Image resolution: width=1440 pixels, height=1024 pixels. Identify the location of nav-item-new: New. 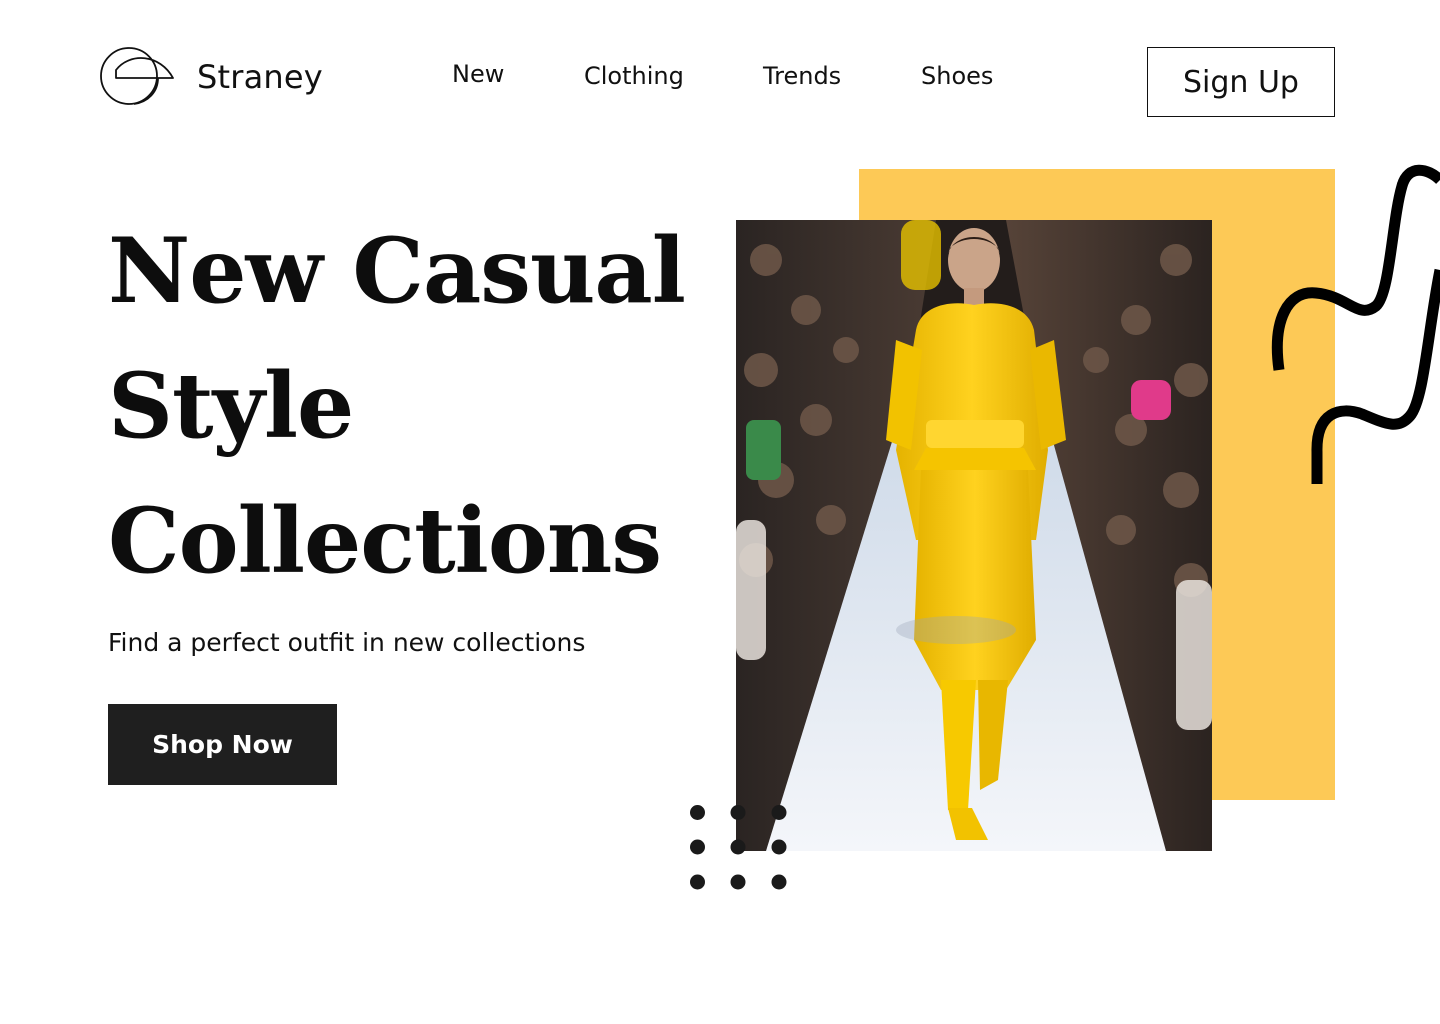
(478, 74).